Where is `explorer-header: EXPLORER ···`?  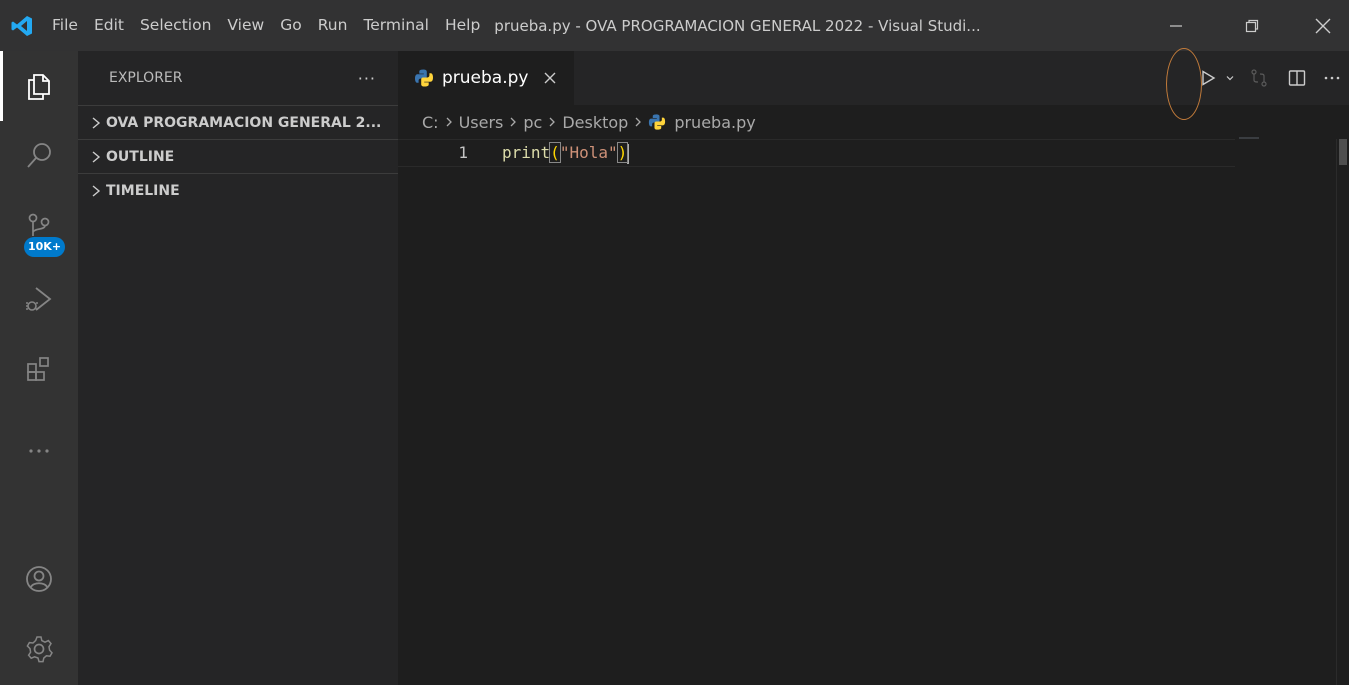
explorer-header: EXPLORER ··· is located at coordinates (238, 78).